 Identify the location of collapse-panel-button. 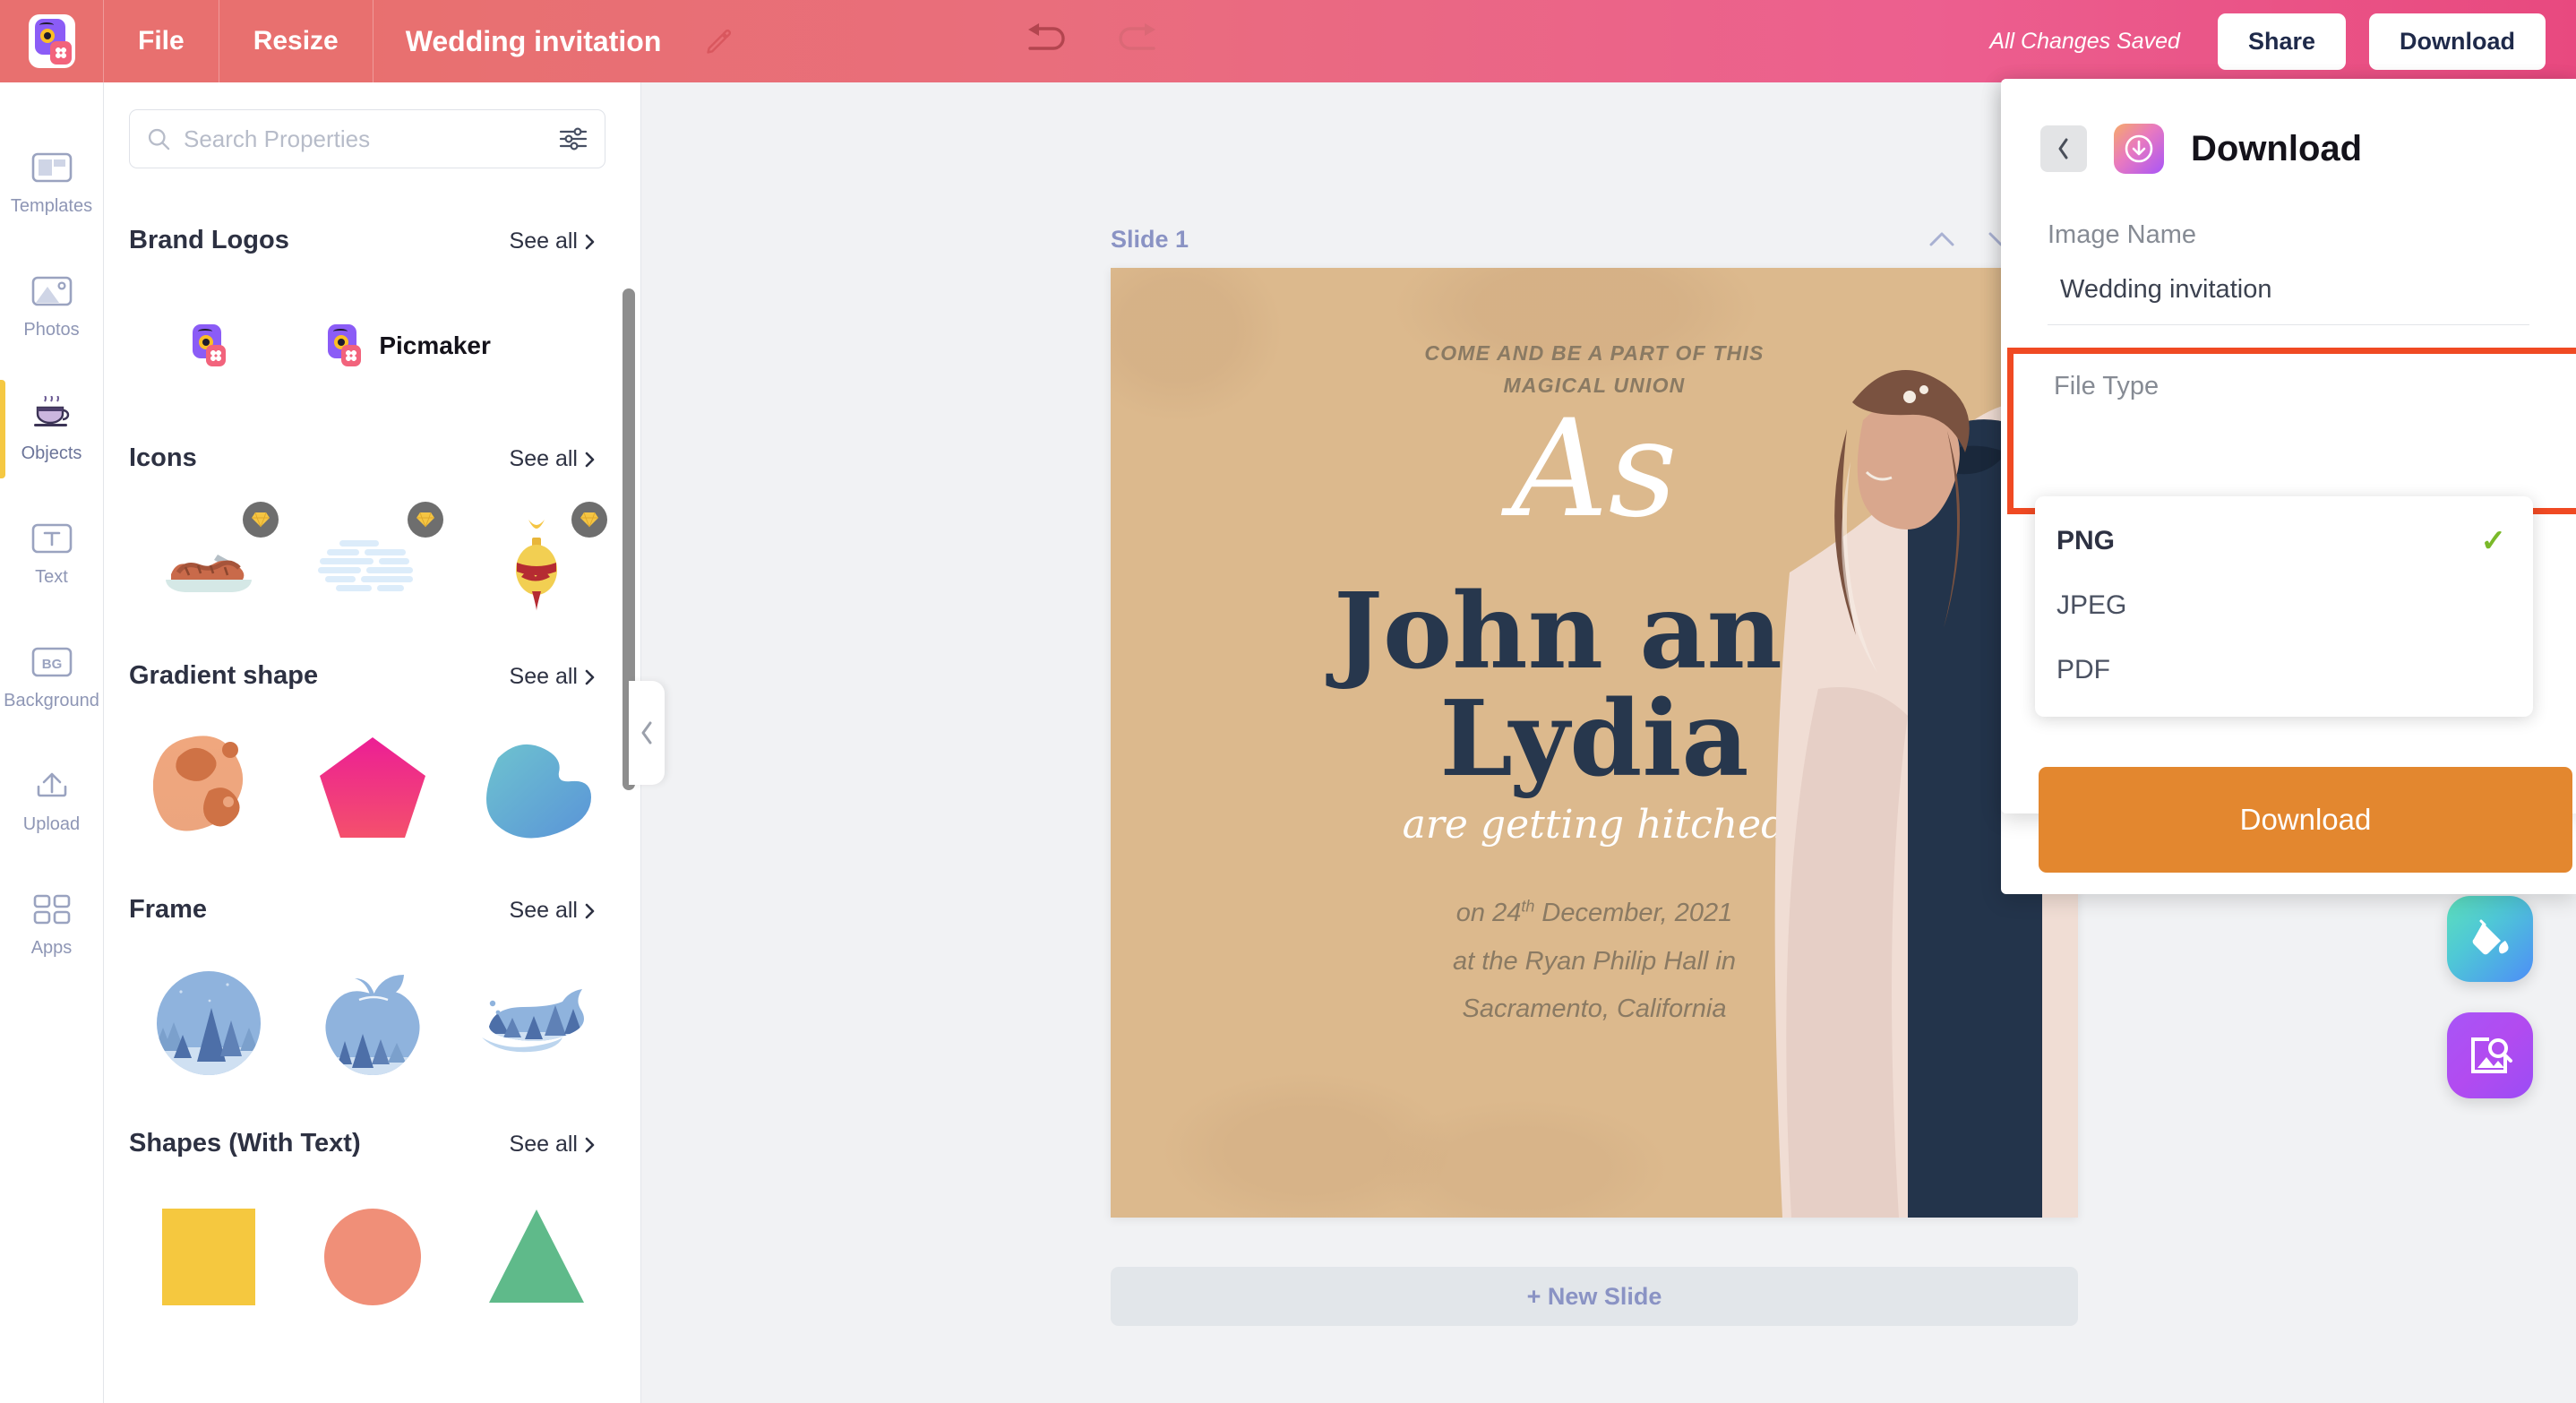
(647, 733).